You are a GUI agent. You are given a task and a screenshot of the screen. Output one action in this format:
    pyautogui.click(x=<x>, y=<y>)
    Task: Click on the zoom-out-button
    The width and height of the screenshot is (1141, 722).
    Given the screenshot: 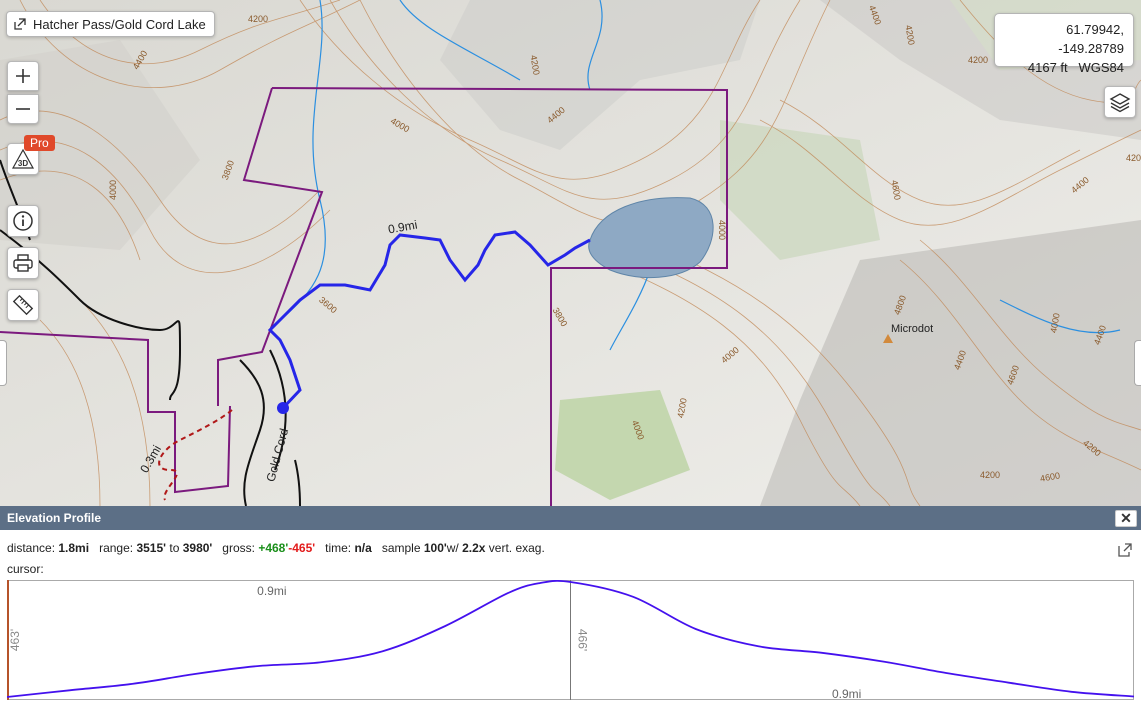 What is the action you would take?
    pyautogui.click(x=23, y=109)
    